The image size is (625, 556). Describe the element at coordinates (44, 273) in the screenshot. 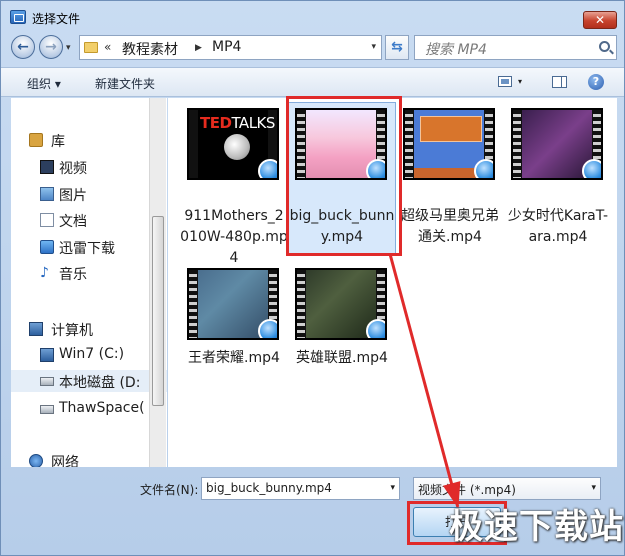

I see `music-note-icon: ♪` at that location.